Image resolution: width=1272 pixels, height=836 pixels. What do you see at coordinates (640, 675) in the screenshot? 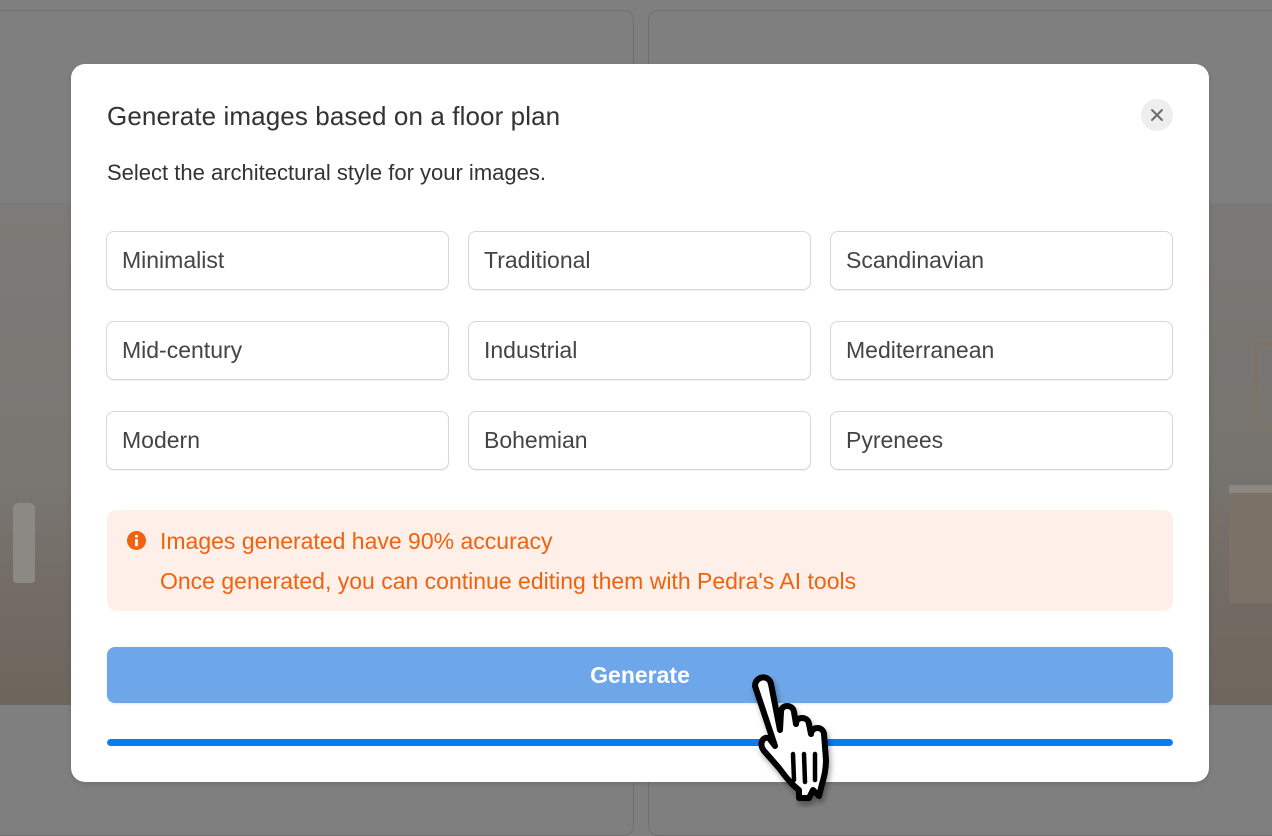
I see `generate-button: Generate` at bounding box center [640, 675].